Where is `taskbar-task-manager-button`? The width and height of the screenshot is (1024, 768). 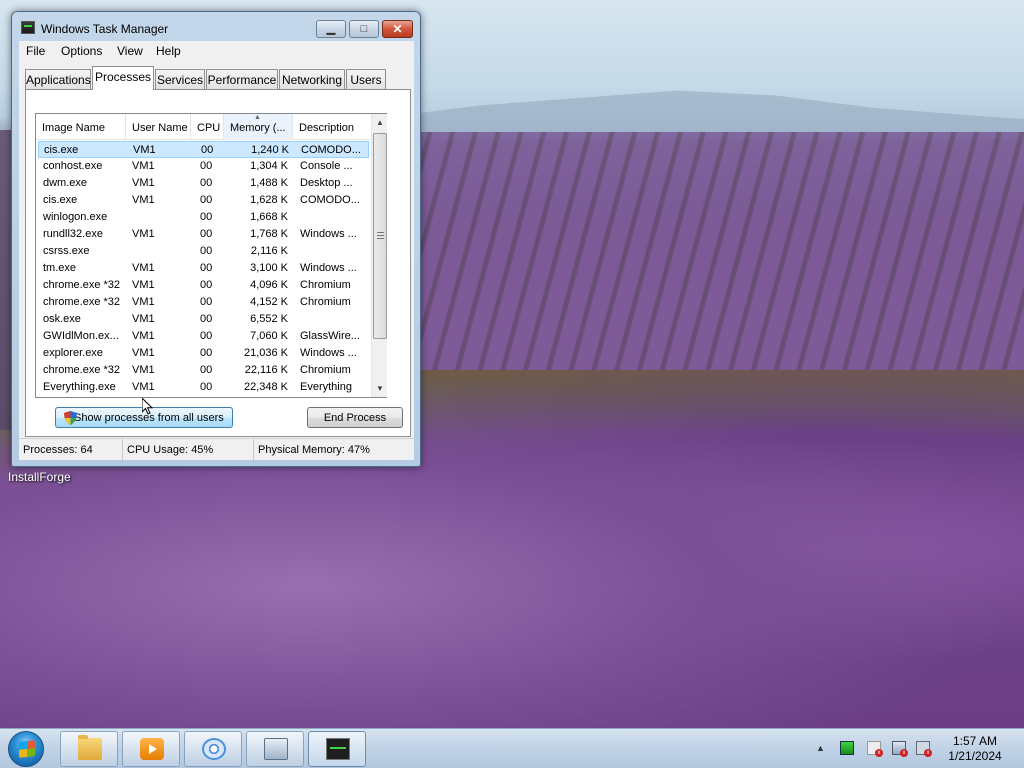
taskbar-task-manager-button is located at coordinates (337, 749).